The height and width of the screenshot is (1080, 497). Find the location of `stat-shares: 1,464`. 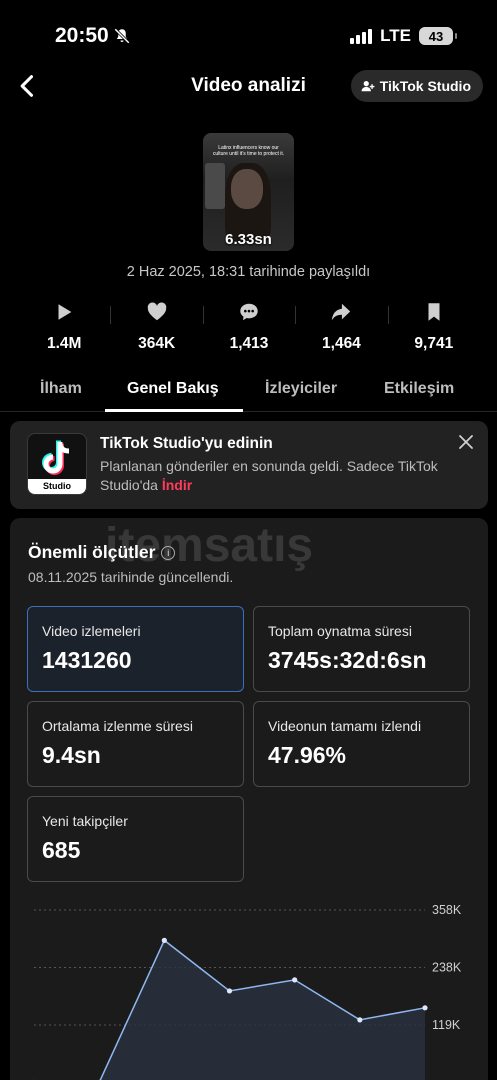

stat-shares: 1,464 is located at coordinates (341, 327).